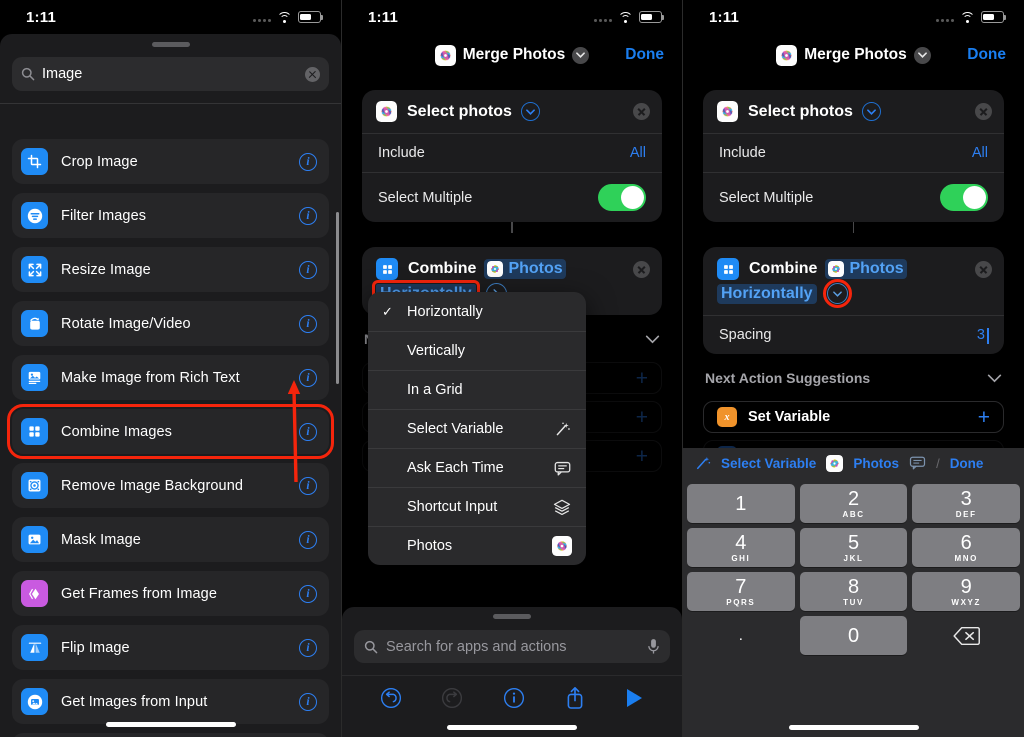  I want to click on list-item: Resize Image i, so click(170, 269).